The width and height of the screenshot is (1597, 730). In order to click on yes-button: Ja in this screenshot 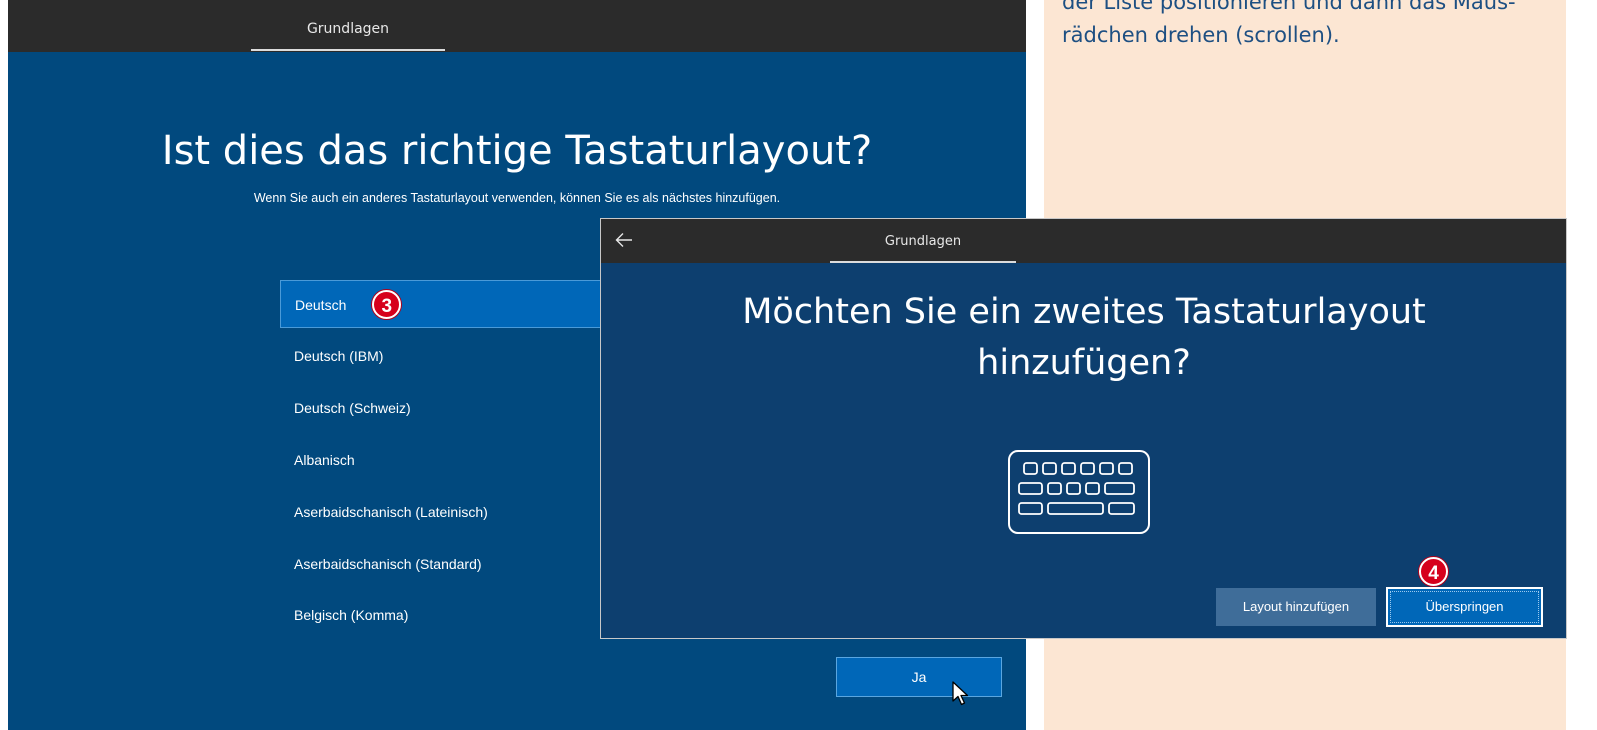, I will do `click(919, 677)`.